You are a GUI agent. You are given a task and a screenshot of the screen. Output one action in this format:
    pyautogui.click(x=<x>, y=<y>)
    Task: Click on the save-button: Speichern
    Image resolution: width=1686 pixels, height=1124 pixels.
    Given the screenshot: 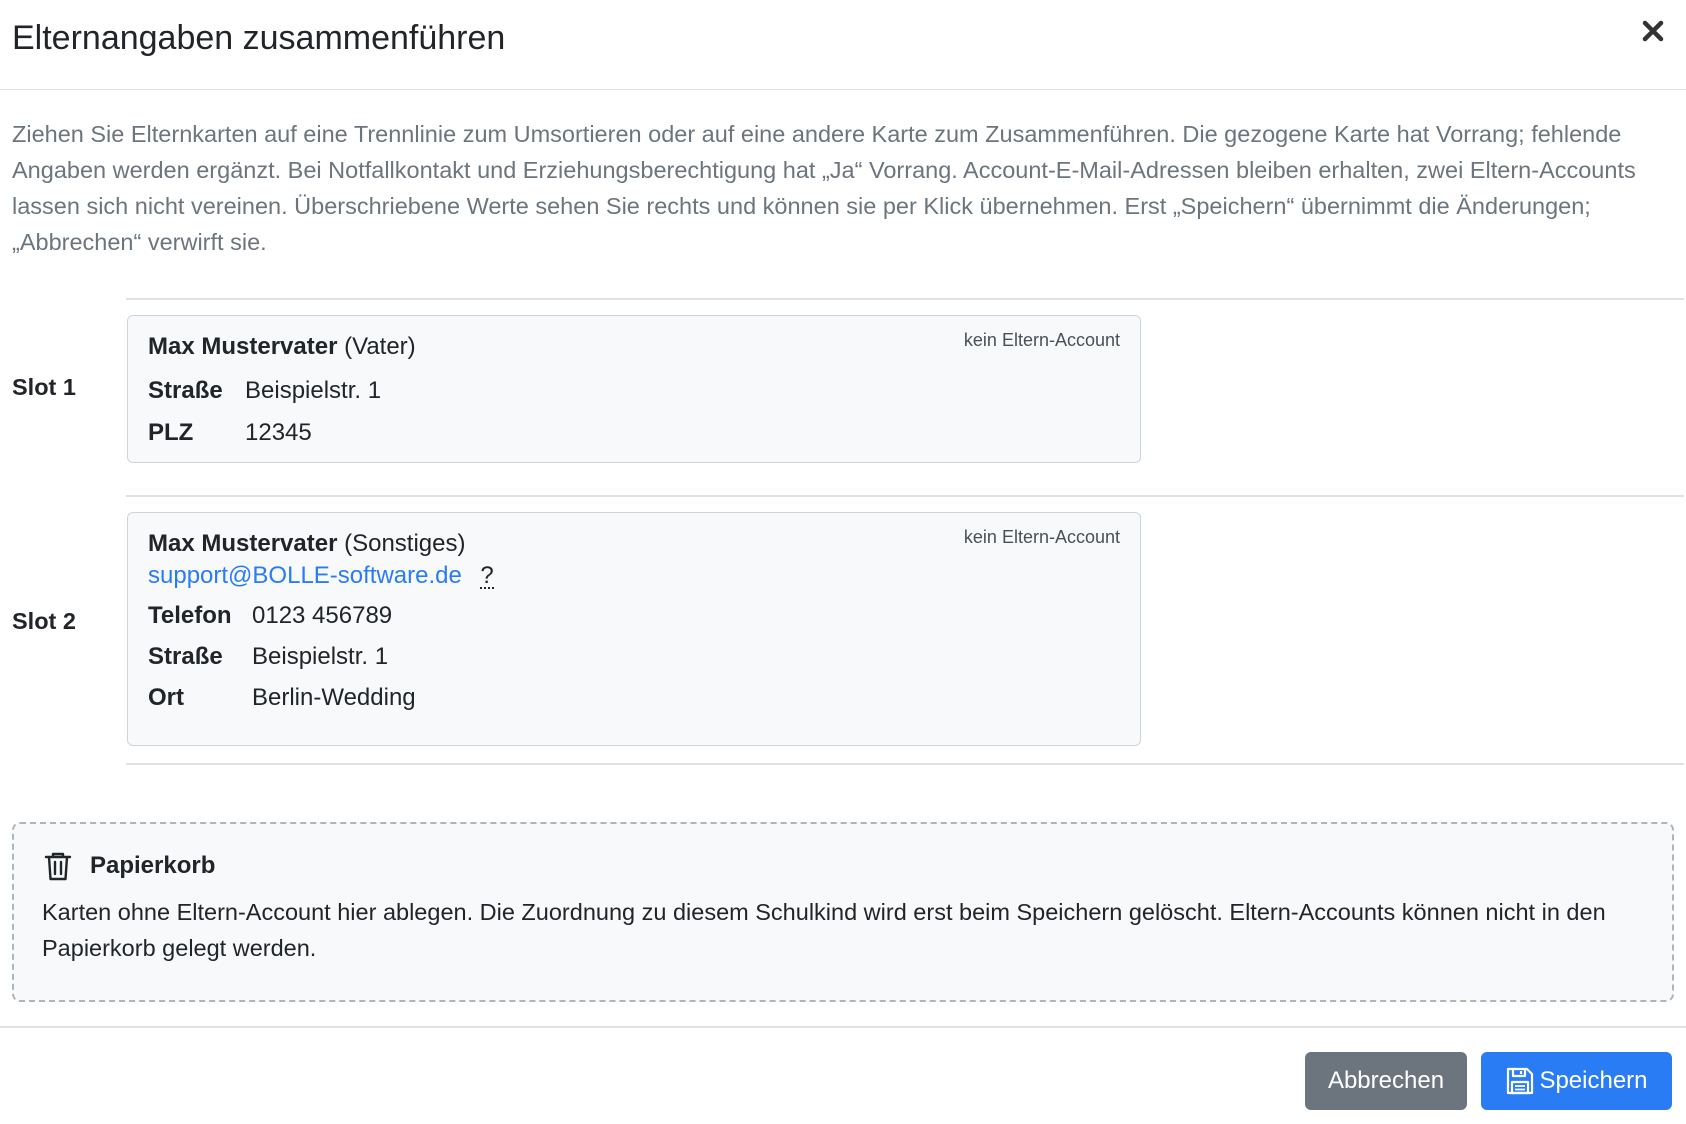 What is the action you would take?
    pyautogui.click(x=1576, y=1081)
    